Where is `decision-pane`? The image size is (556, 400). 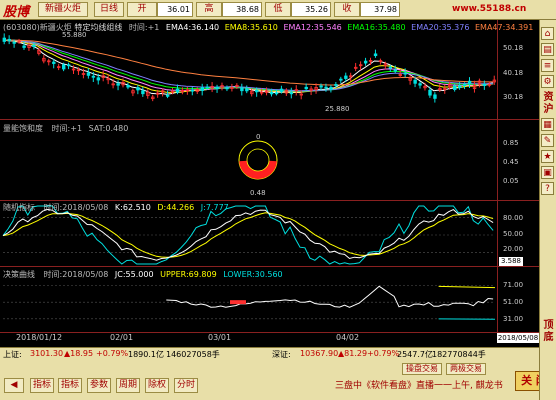 decision-pane is located at coordinates (249, 302).